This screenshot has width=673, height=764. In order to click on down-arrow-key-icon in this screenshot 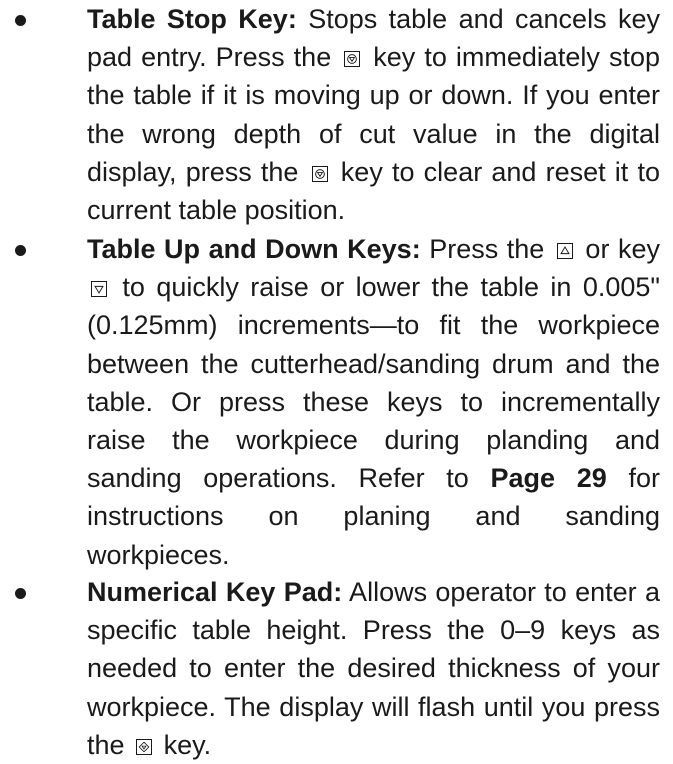, I will do `click(99, 289)`.